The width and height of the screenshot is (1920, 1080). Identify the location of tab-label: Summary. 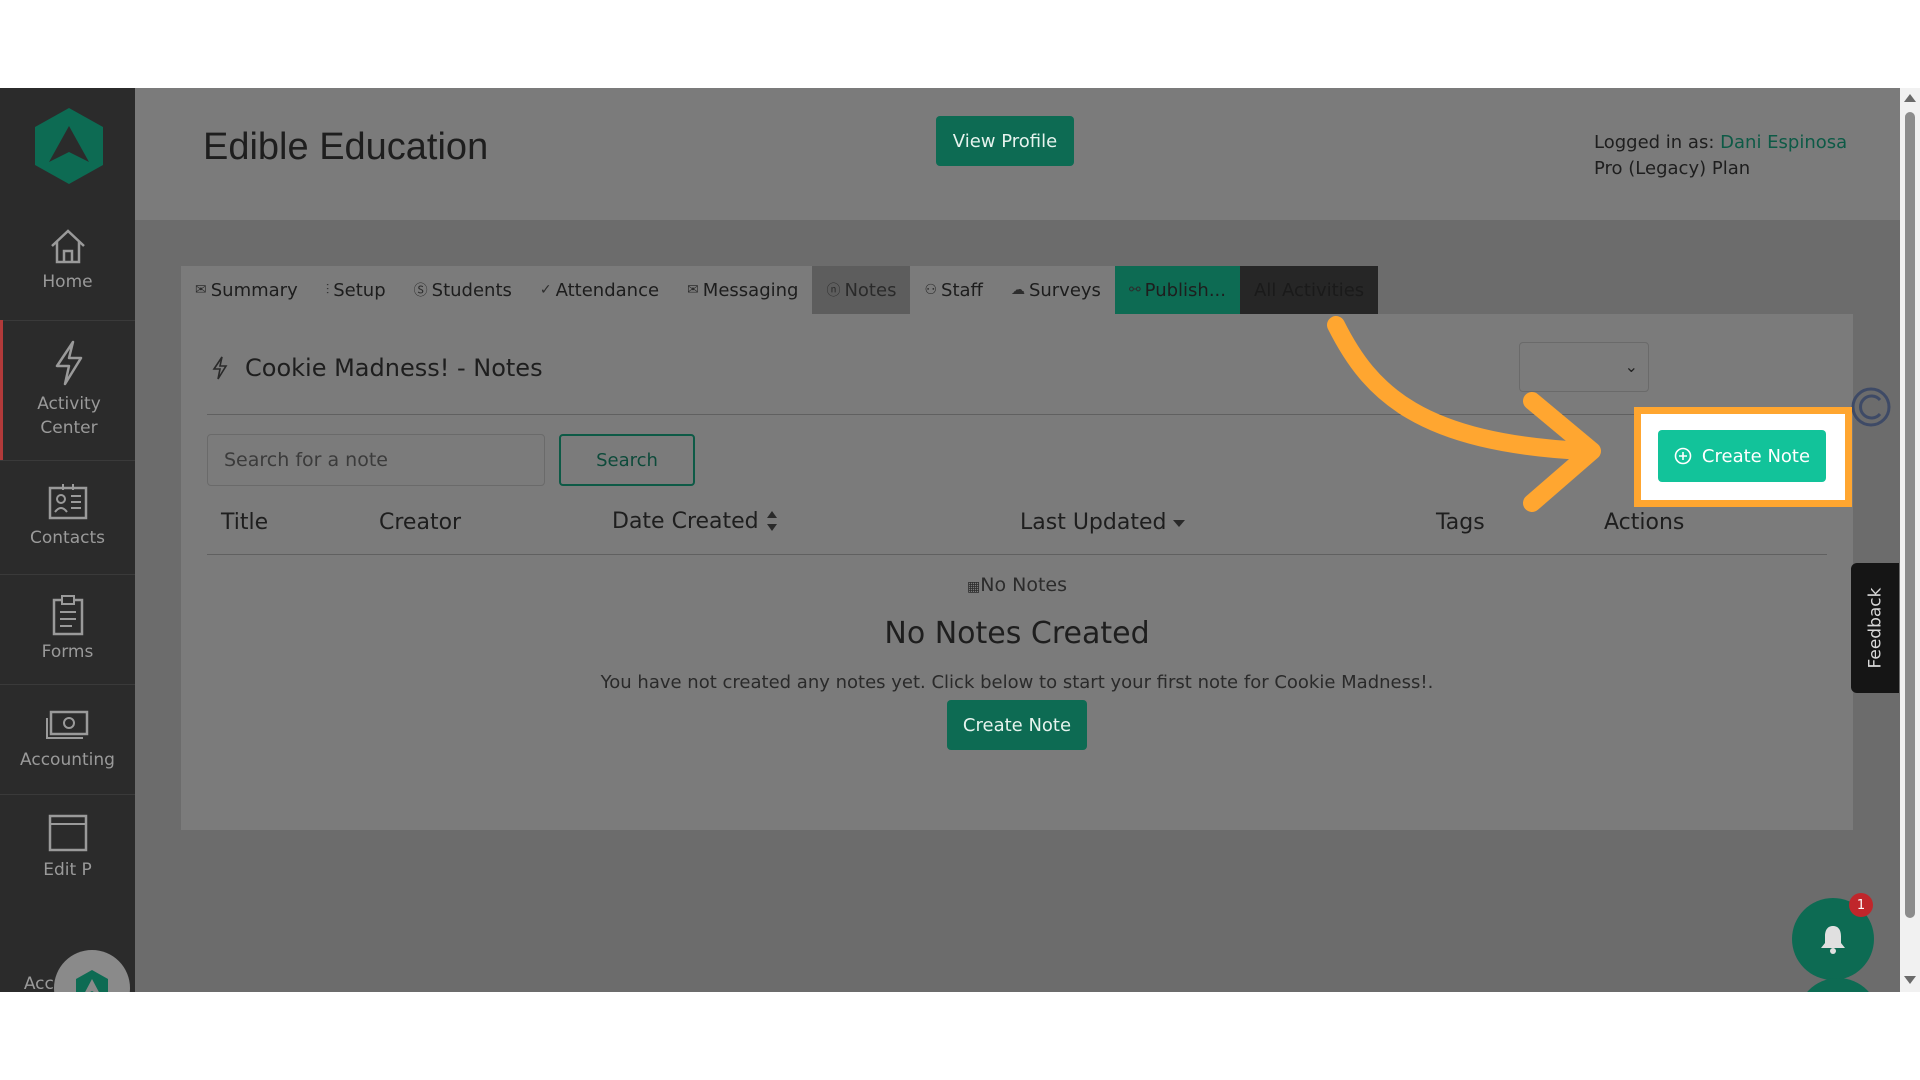
(254, 290).